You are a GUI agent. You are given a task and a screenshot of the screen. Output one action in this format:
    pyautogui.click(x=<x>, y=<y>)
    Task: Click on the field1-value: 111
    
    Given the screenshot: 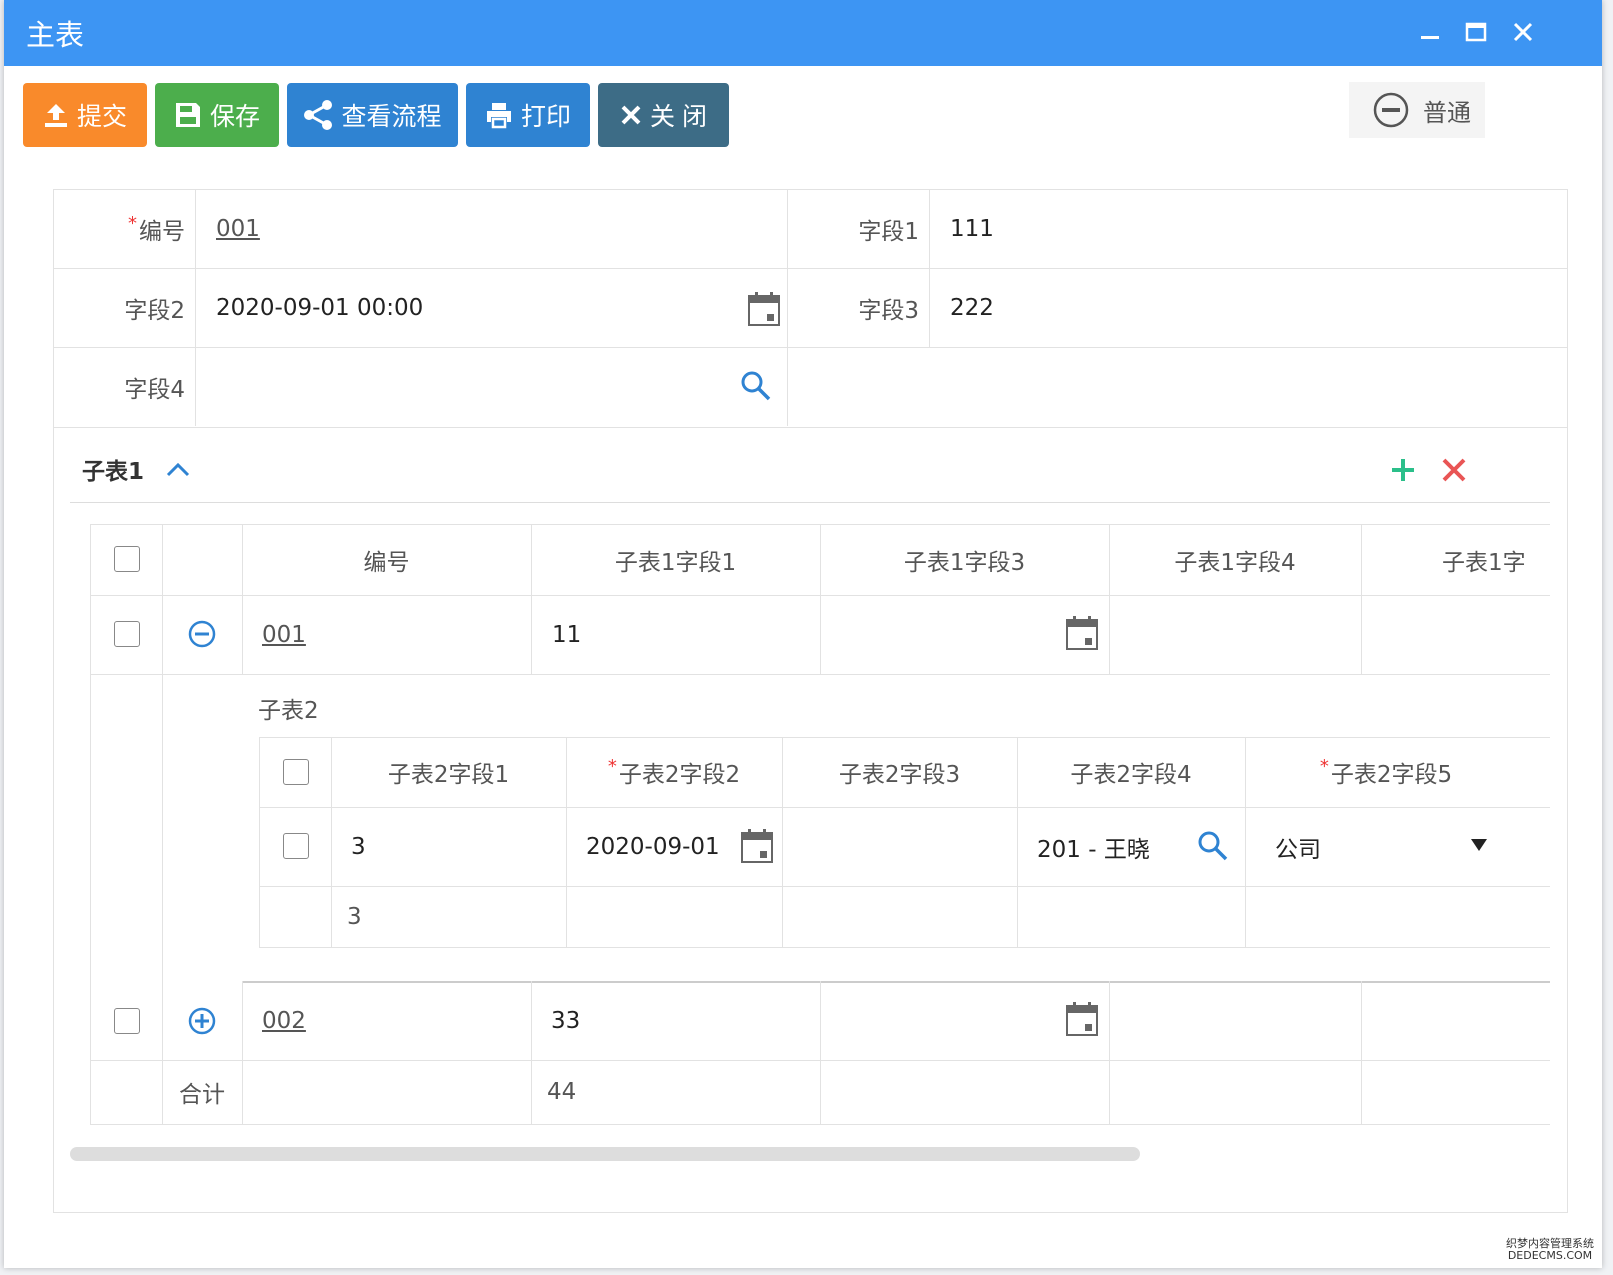 What is the action you would take?
    pyautogui.click(x=1248, y=229)
    